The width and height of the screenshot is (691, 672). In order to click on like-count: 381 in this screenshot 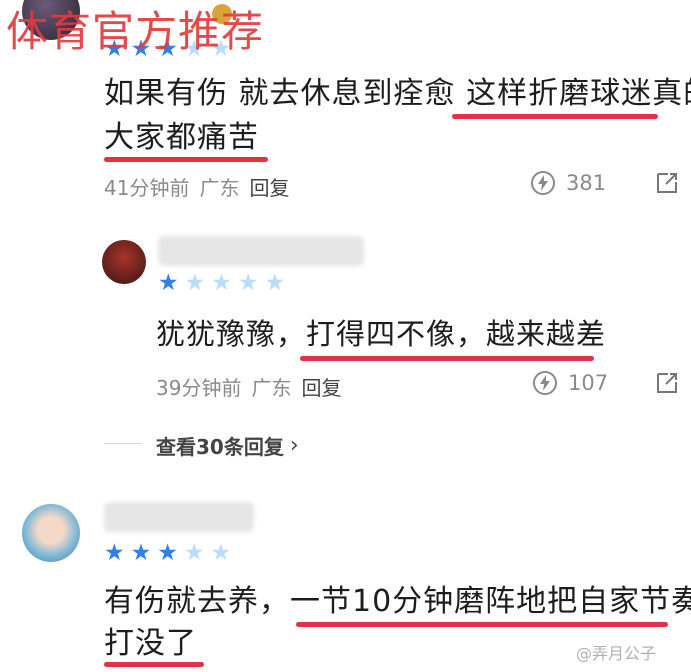, I will do `click(586, 183)`.